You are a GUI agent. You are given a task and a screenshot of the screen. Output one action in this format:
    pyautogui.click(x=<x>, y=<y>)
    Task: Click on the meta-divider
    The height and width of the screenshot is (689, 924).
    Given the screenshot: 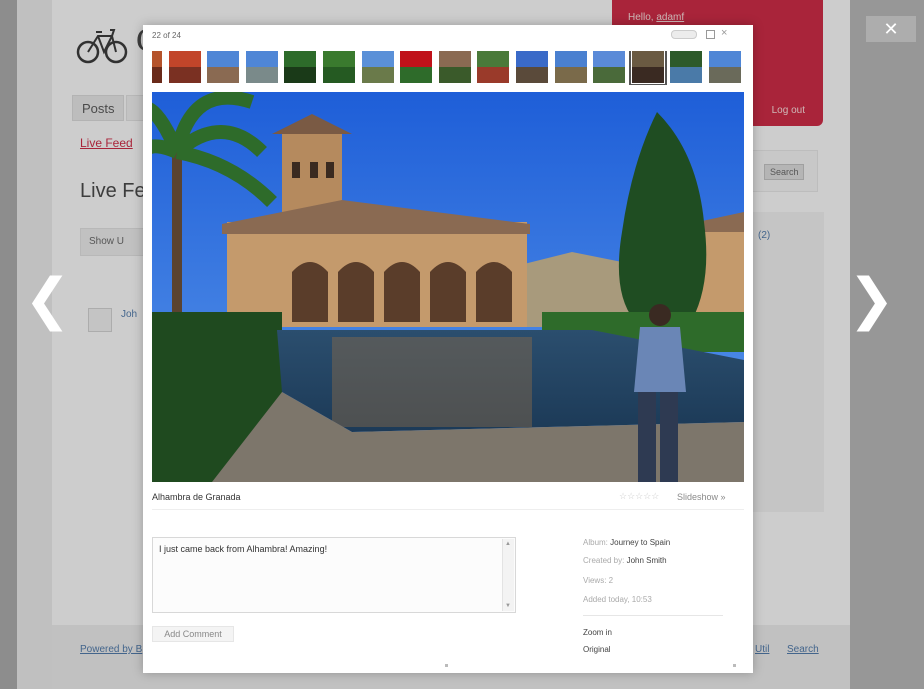 What is the action you would take?
    pyautogui.click(x=653, y=615)
    